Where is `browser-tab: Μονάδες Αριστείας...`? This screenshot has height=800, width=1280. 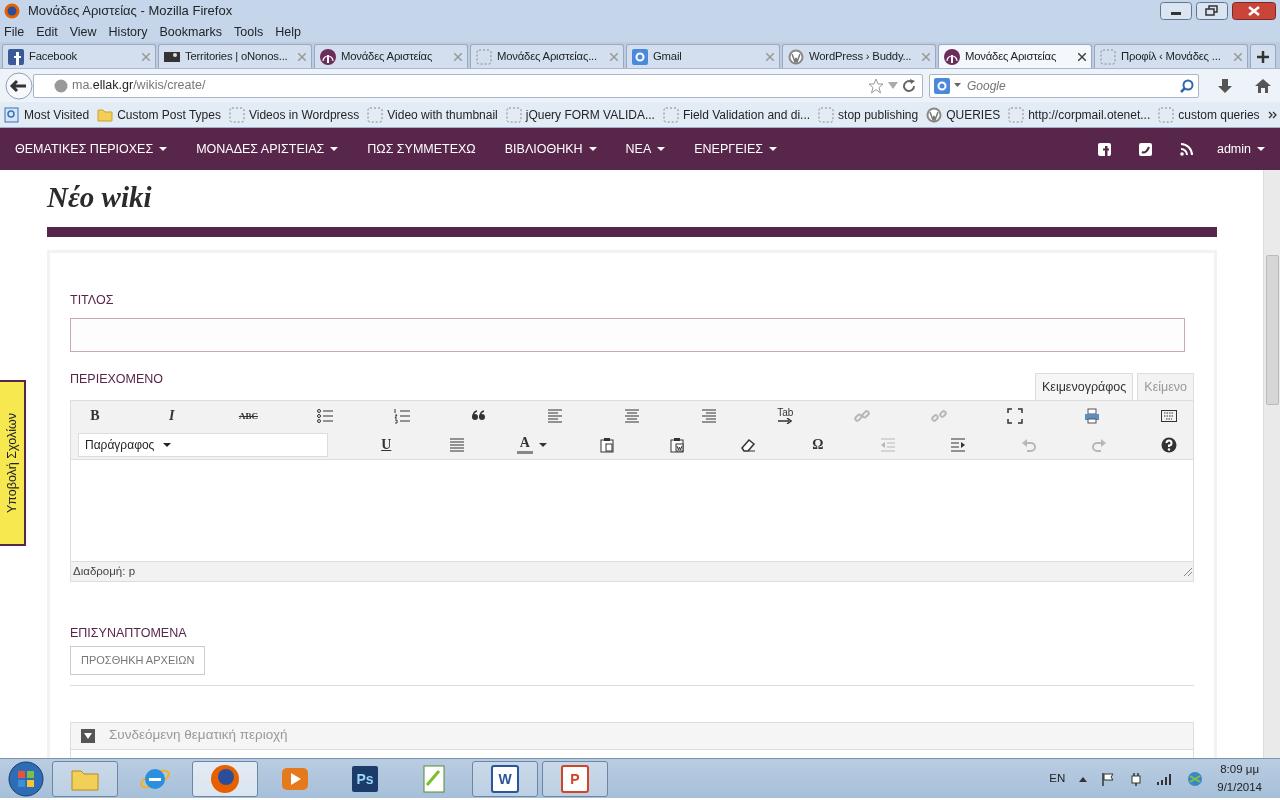
browser-tab: Μονάδες Αριστείας... is located at coordinates (547, 56).